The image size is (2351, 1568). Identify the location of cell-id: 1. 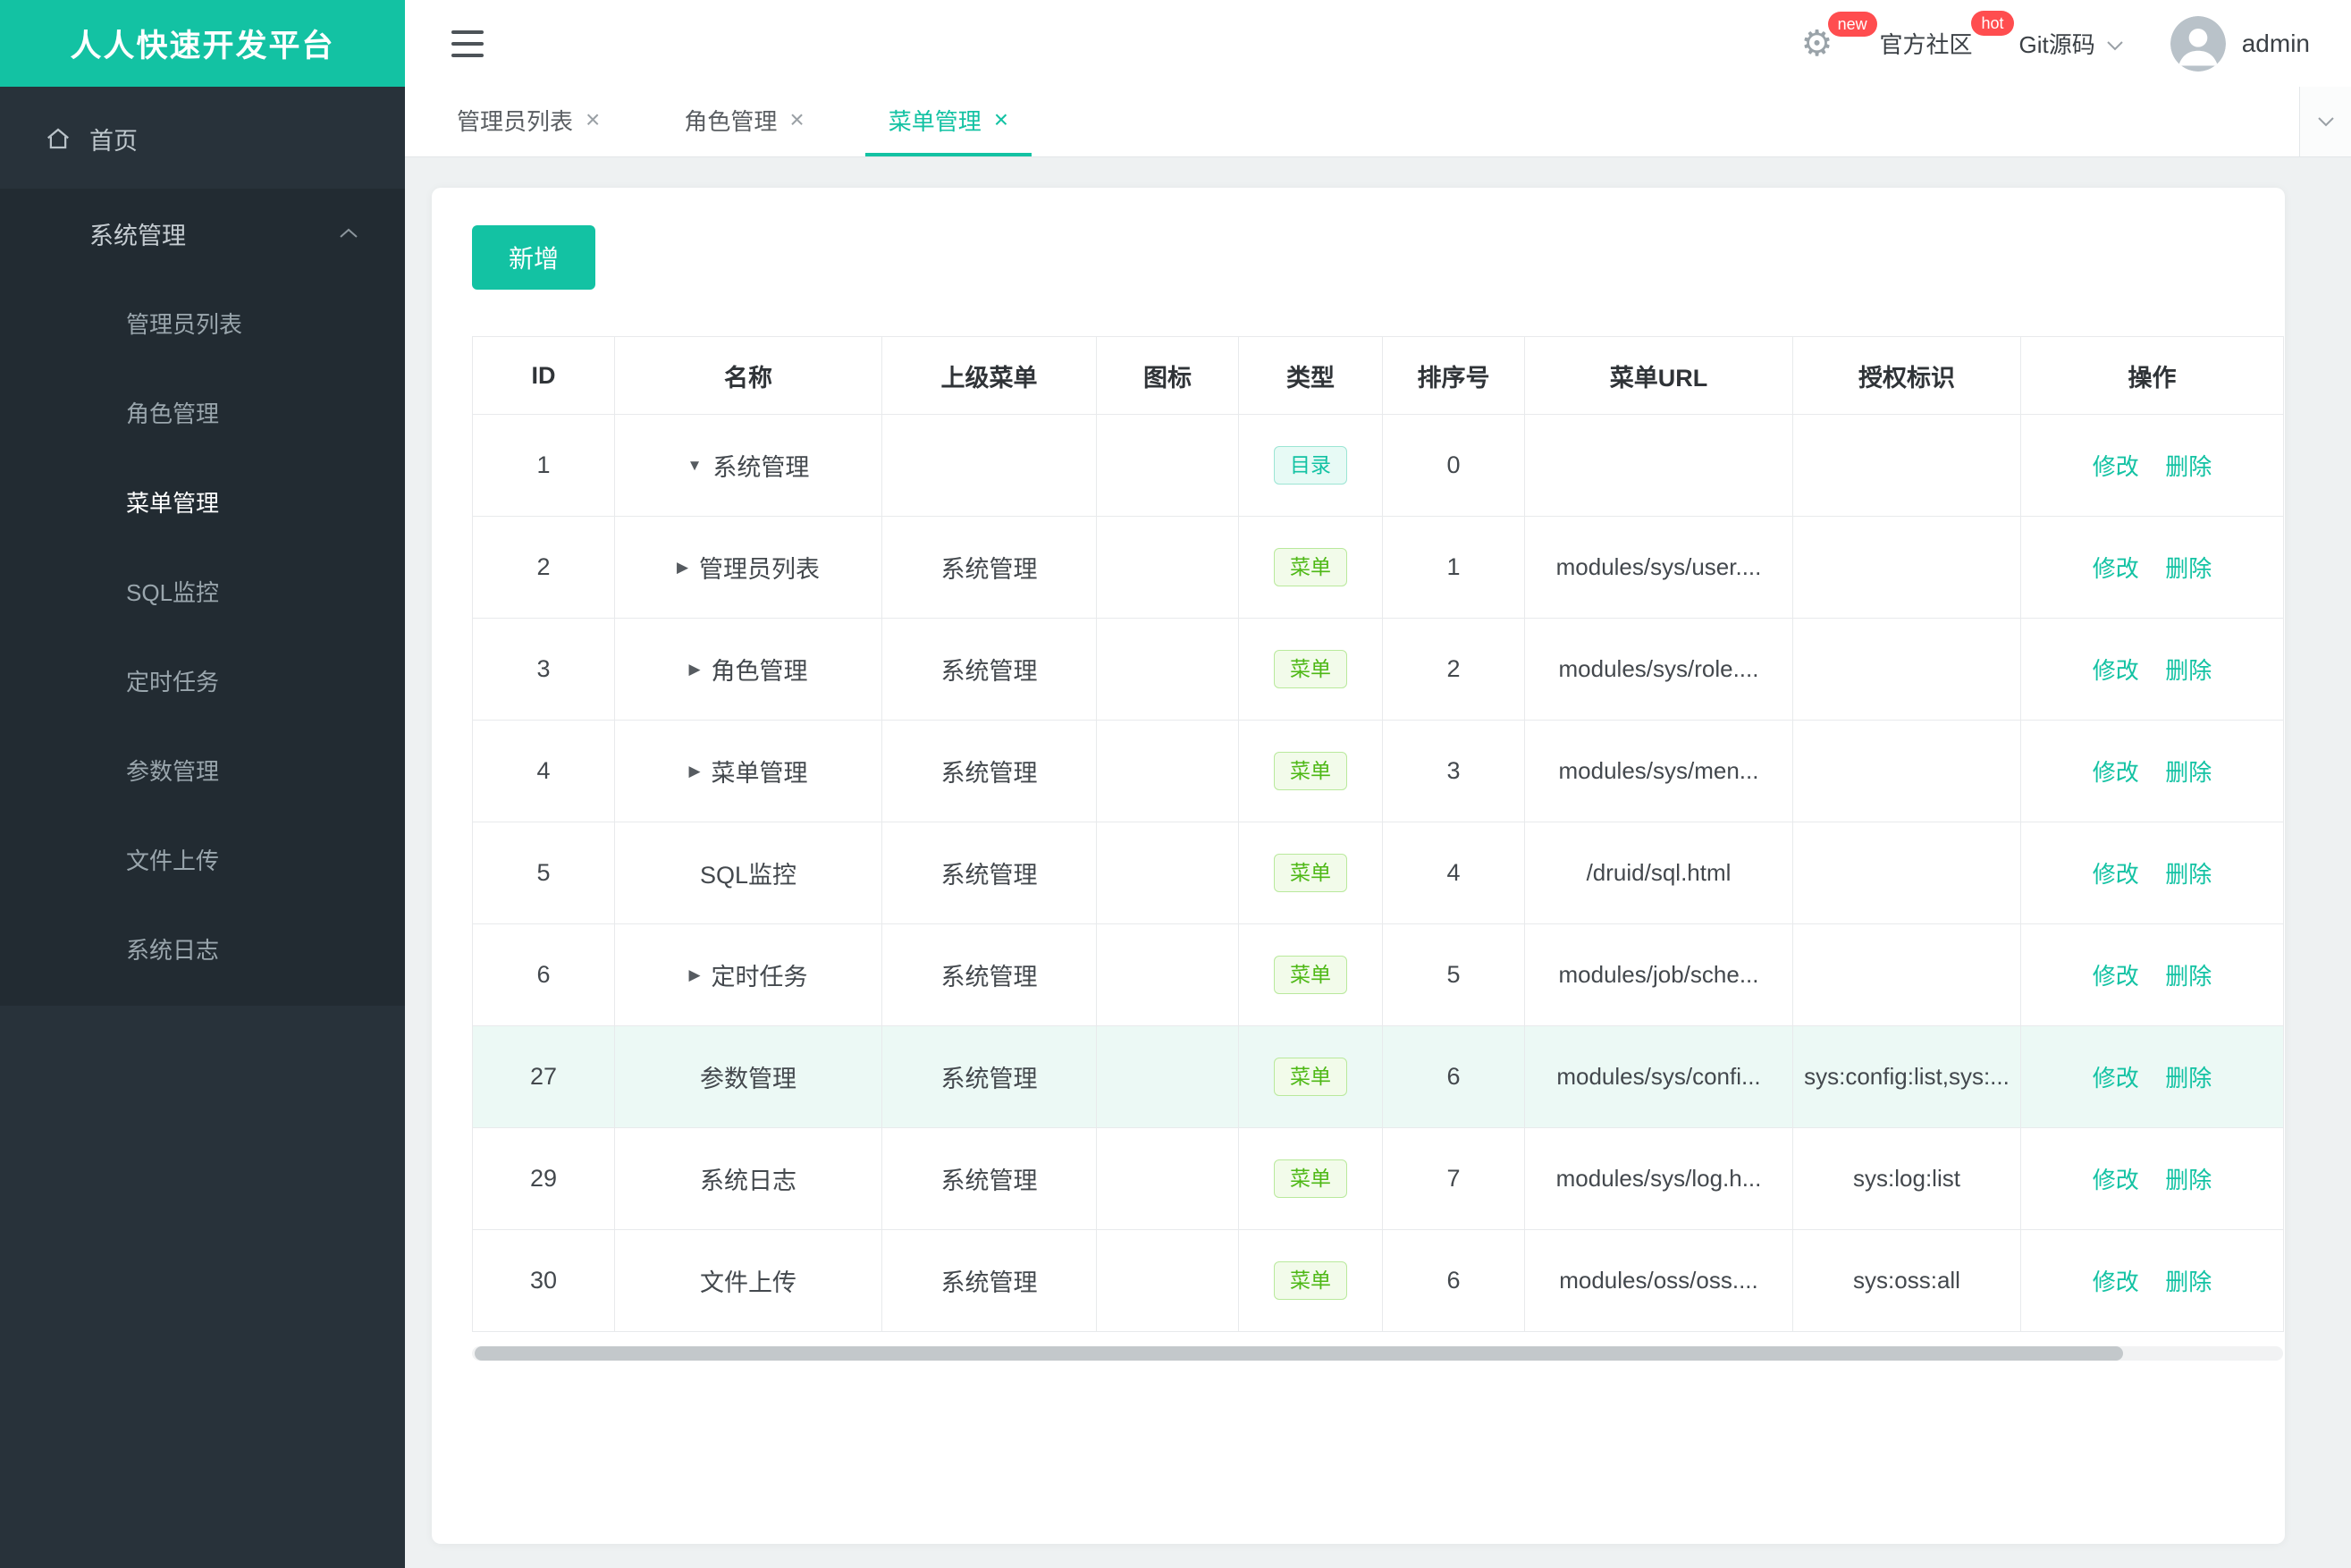
(543, 465).